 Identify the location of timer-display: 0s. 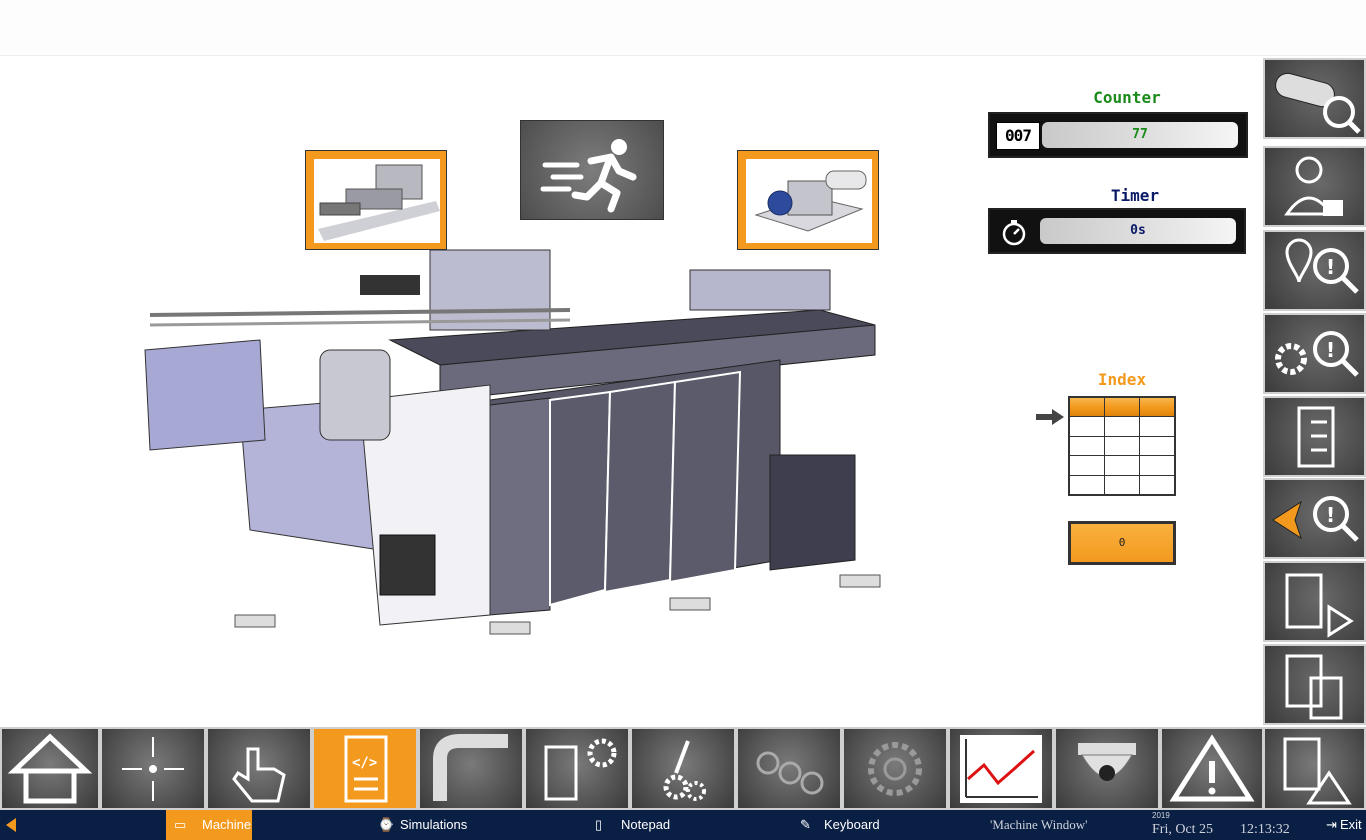
(1117, 231).